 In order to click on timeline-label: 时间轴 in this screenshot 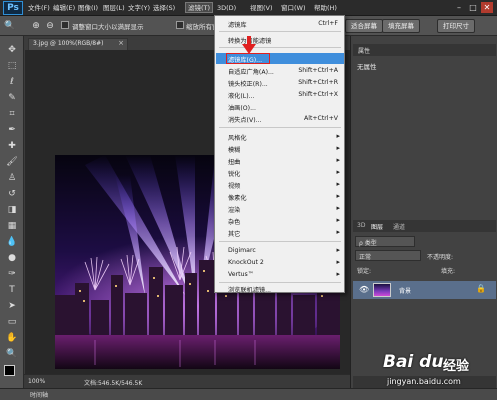, I will do `click(39, 395)`.